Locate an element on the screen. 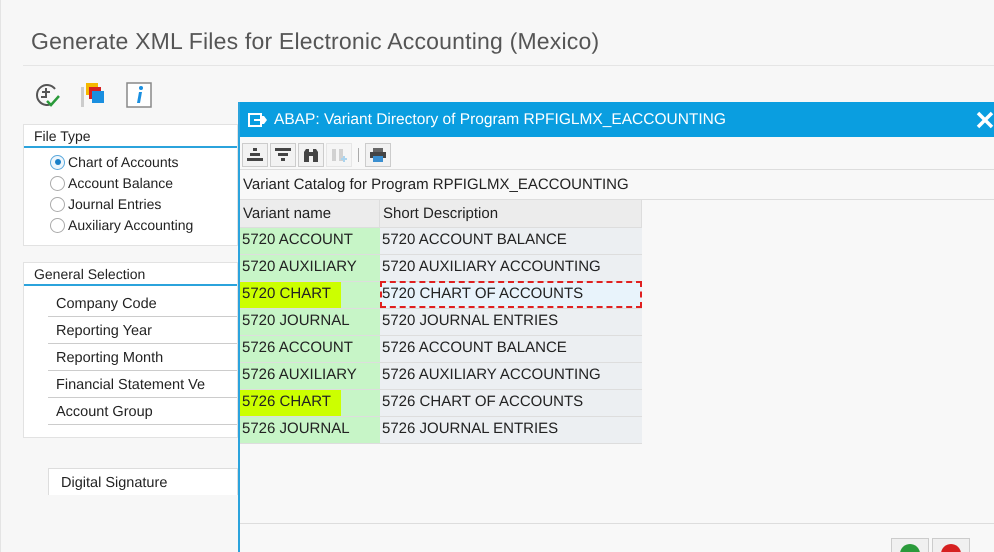  description-cell: 5720 ACCOUNT BALANCE is located at coordinates (511, 240).